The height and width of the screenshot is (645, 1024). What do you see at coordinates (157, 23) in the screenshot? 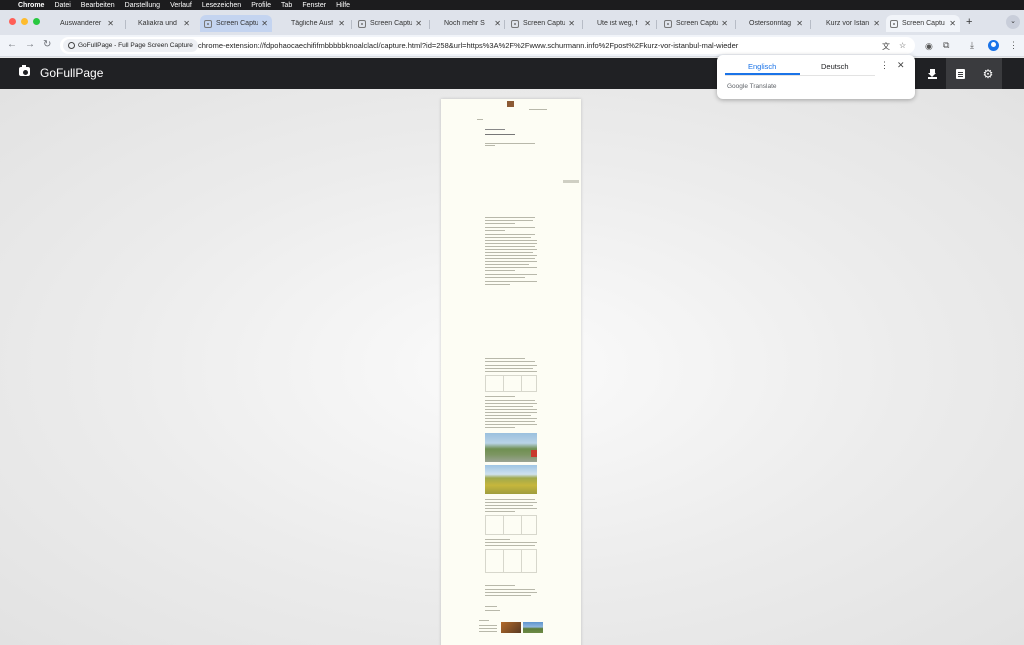
I see `tab-title: Kaliakra und` at bounding box center [157, 23].